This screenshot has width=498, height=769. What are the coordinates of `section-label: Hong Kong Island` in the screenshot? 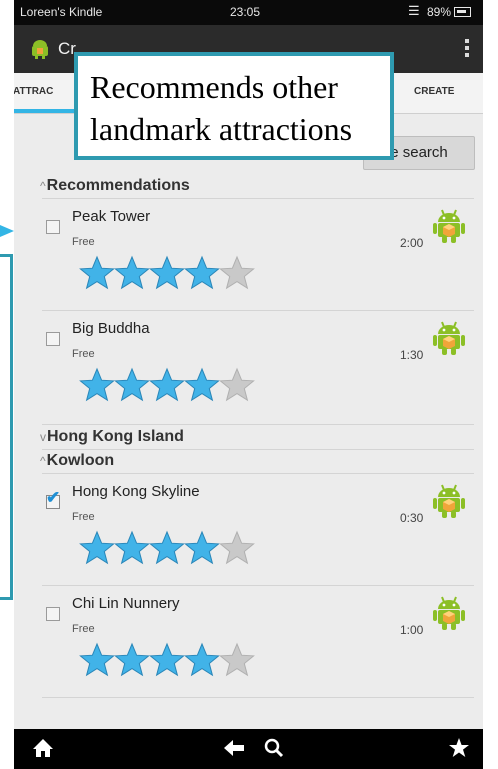 It's located at (115, 436).